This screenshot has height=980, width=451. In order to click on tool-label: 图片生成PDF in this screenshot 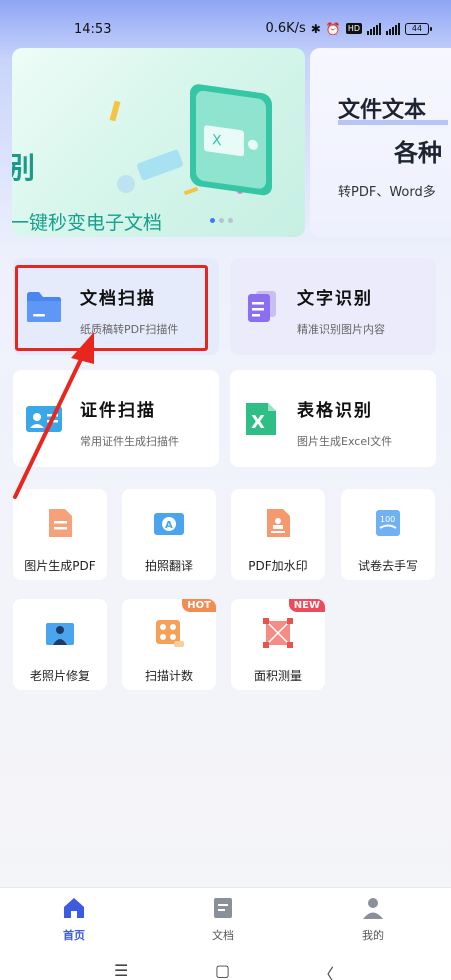, I will do `click(60, 566)`.